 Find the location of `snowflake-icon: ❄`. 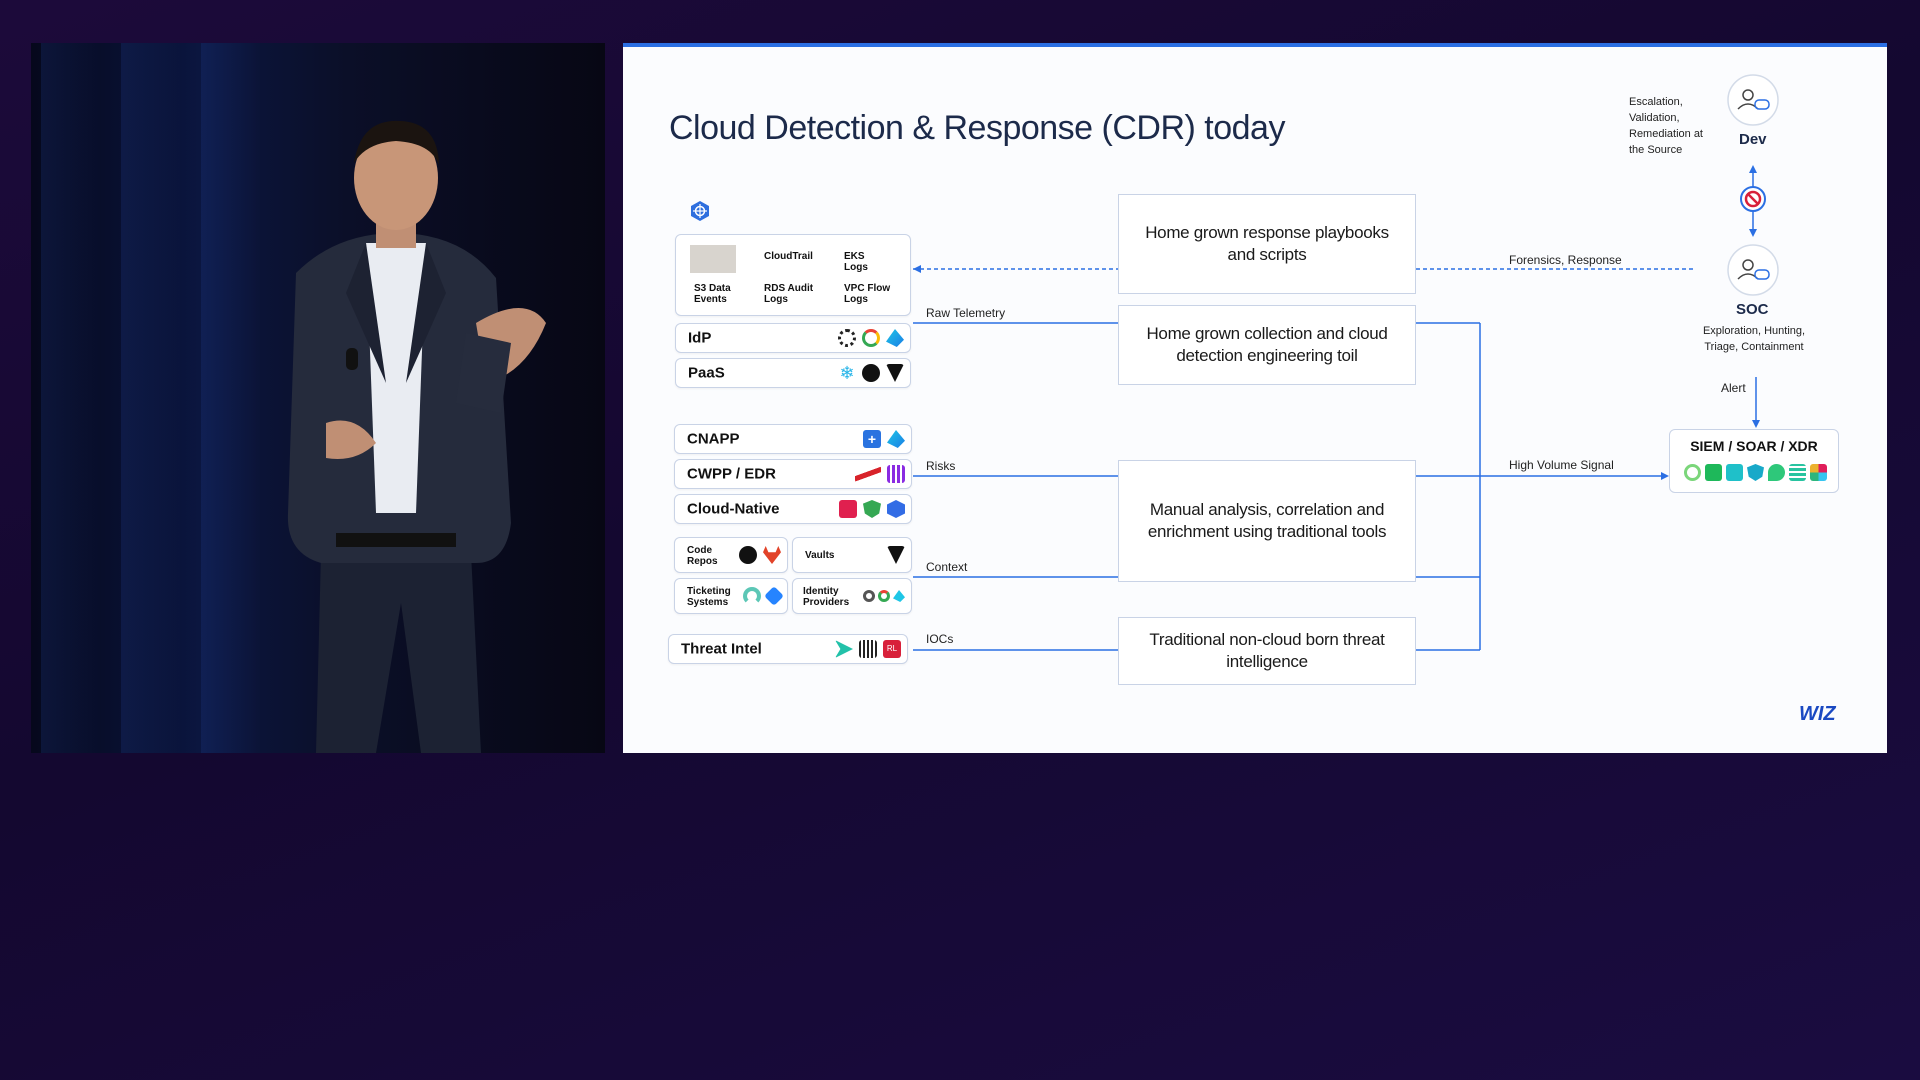

snowflake-icon: ❄ is located at coordinates (847, 373).